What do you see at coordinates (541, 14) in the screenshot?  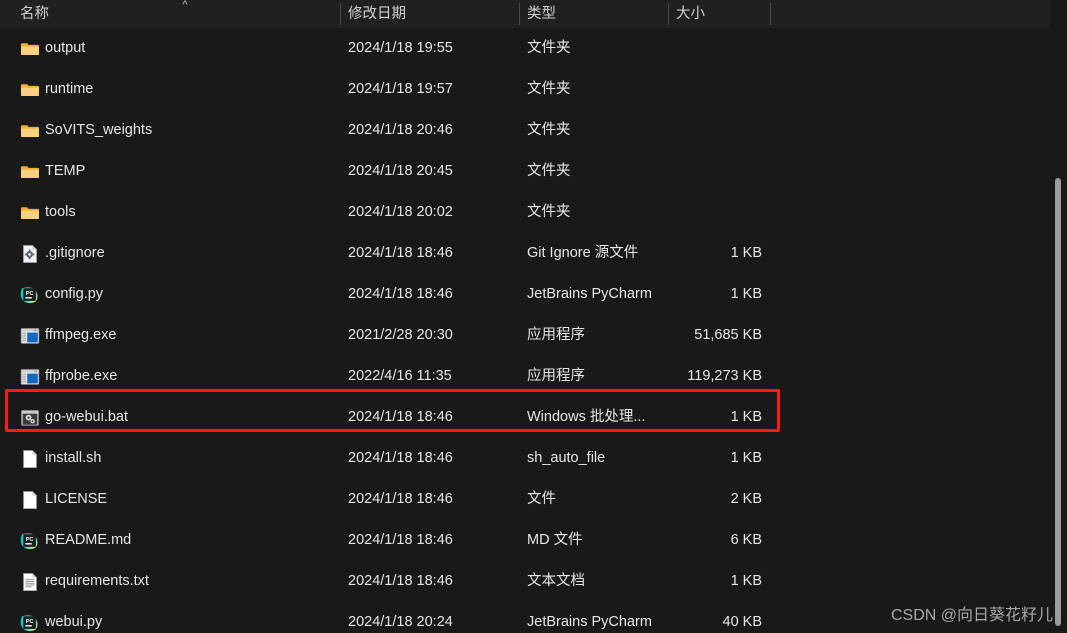 I see `column-header-type-label: 类型` at bounding box center [541, 14].